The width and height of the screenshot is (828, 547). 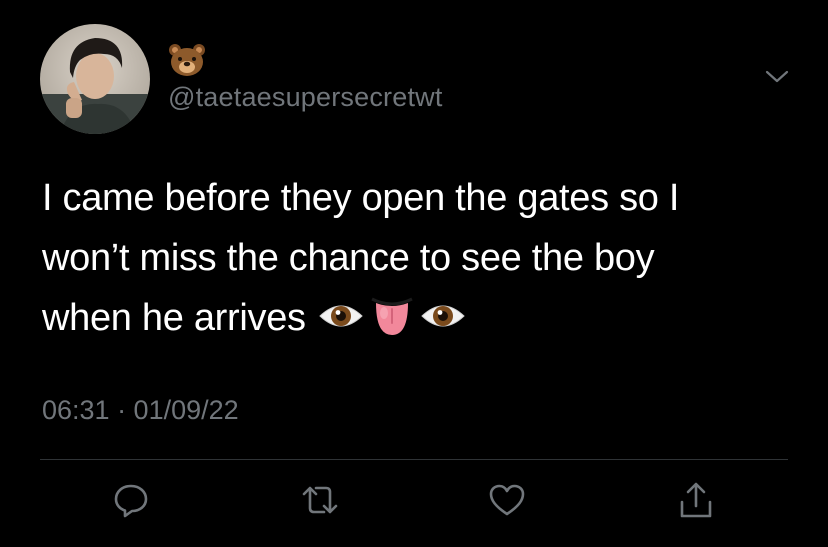 What do you see at coordinates (174, 318) in the screenshot?
I see `tweet-text-fragment: when he arrives` at bounding box center [174, 318].